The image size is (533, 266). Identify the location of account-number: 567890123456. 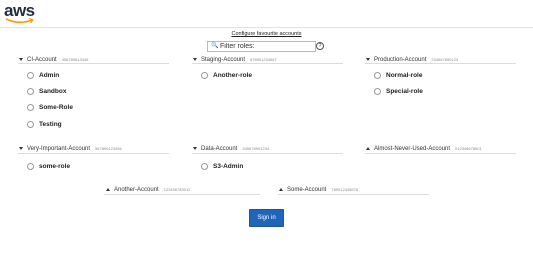
(108, 148).